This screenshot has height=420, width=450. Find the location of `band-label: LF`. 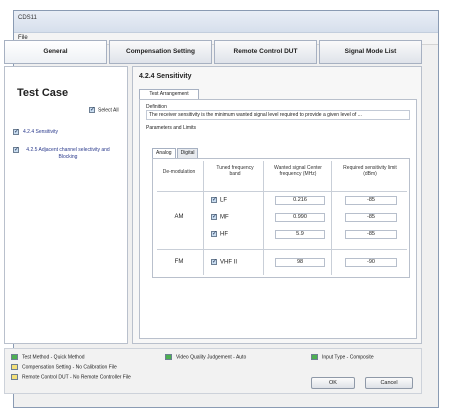

band-label: LF is located at coordinates (224, 200).